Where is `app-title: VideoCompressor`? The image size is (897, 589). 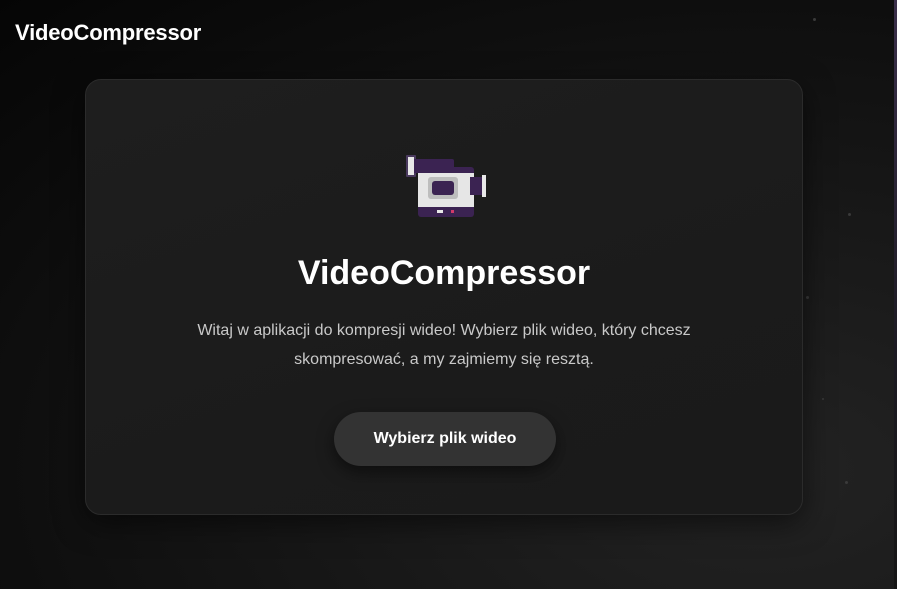 app-title: VideoCompressor is located at coordinates (108, 32).